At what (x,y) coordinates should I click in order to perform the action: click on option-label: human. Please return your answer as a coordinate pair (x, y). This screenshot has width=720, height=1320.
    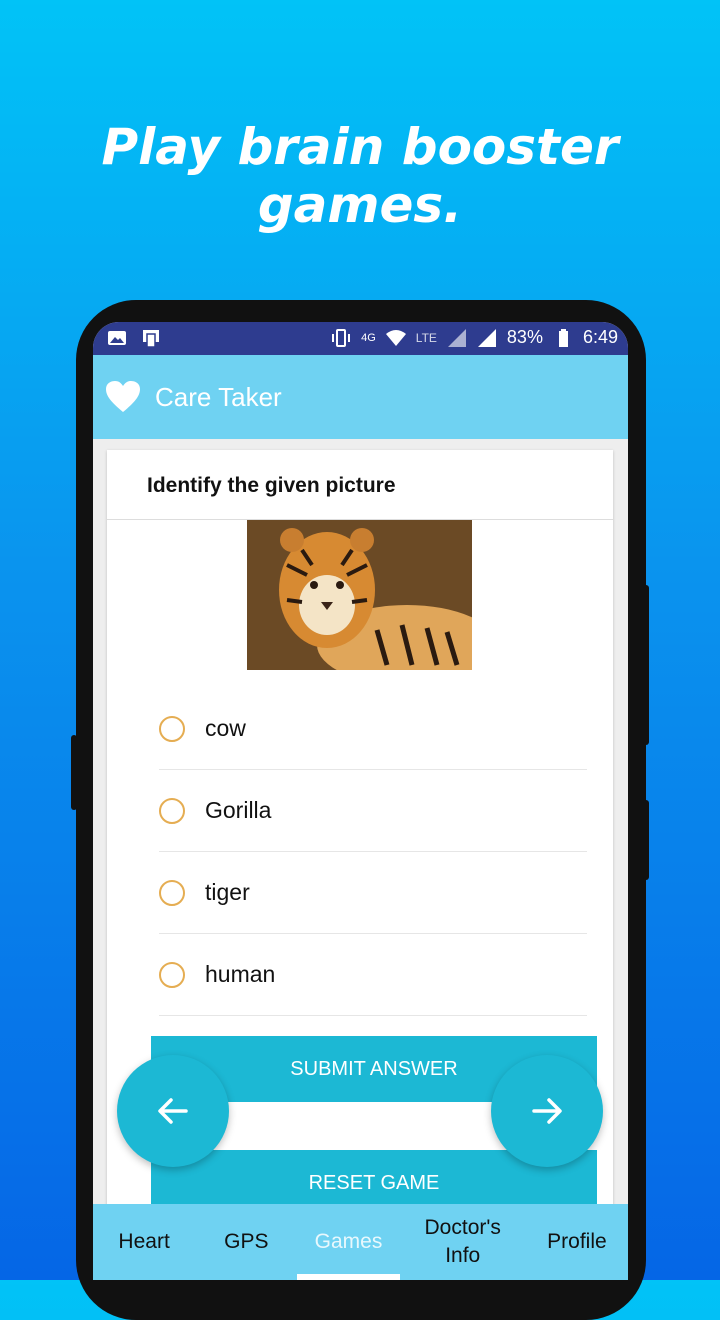
    Looking at the image, I should click on (240, 974).